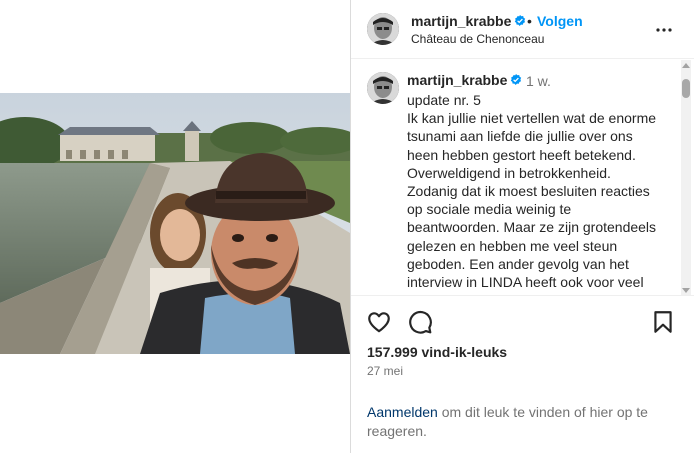  I want to click on caption-author-username: martijn_krabbe, so click(464, 80).